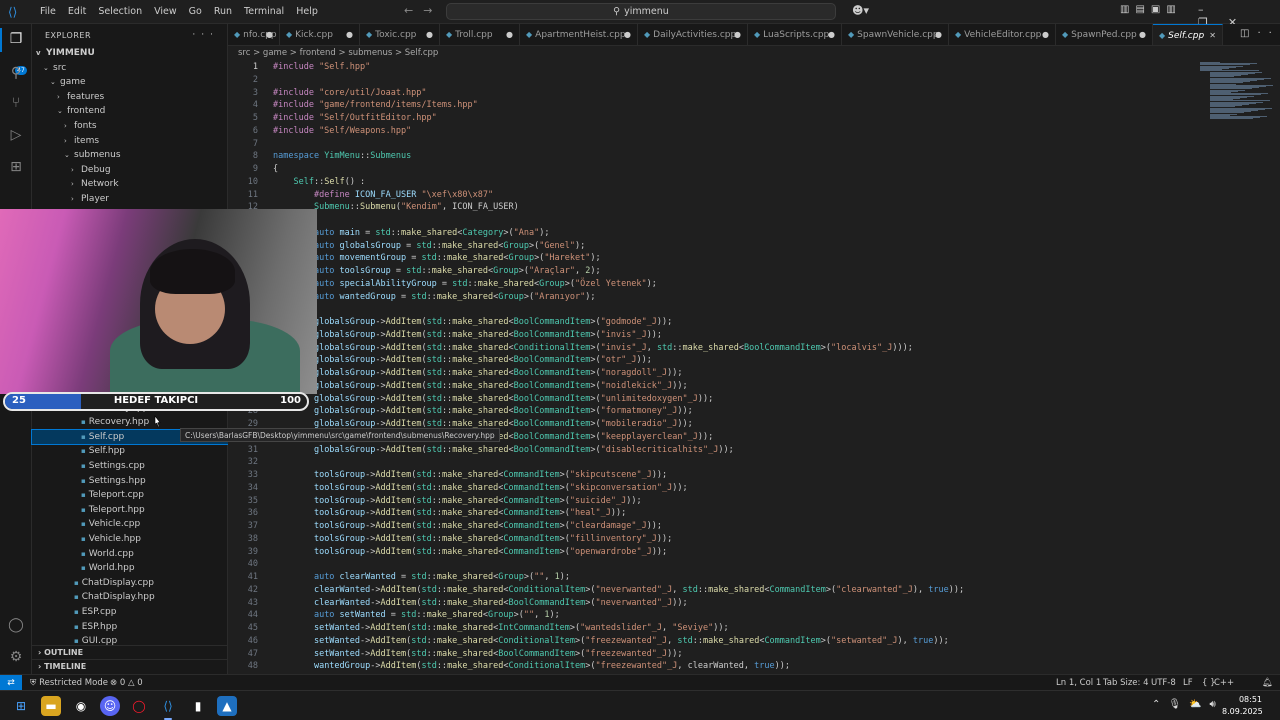 The width and height of the screenshot is (1280, 720). What do you see at coordinates (130, 652) in the screenshot?
I see `outline-section: › OUTLINE` at bounding box center [130, 652].